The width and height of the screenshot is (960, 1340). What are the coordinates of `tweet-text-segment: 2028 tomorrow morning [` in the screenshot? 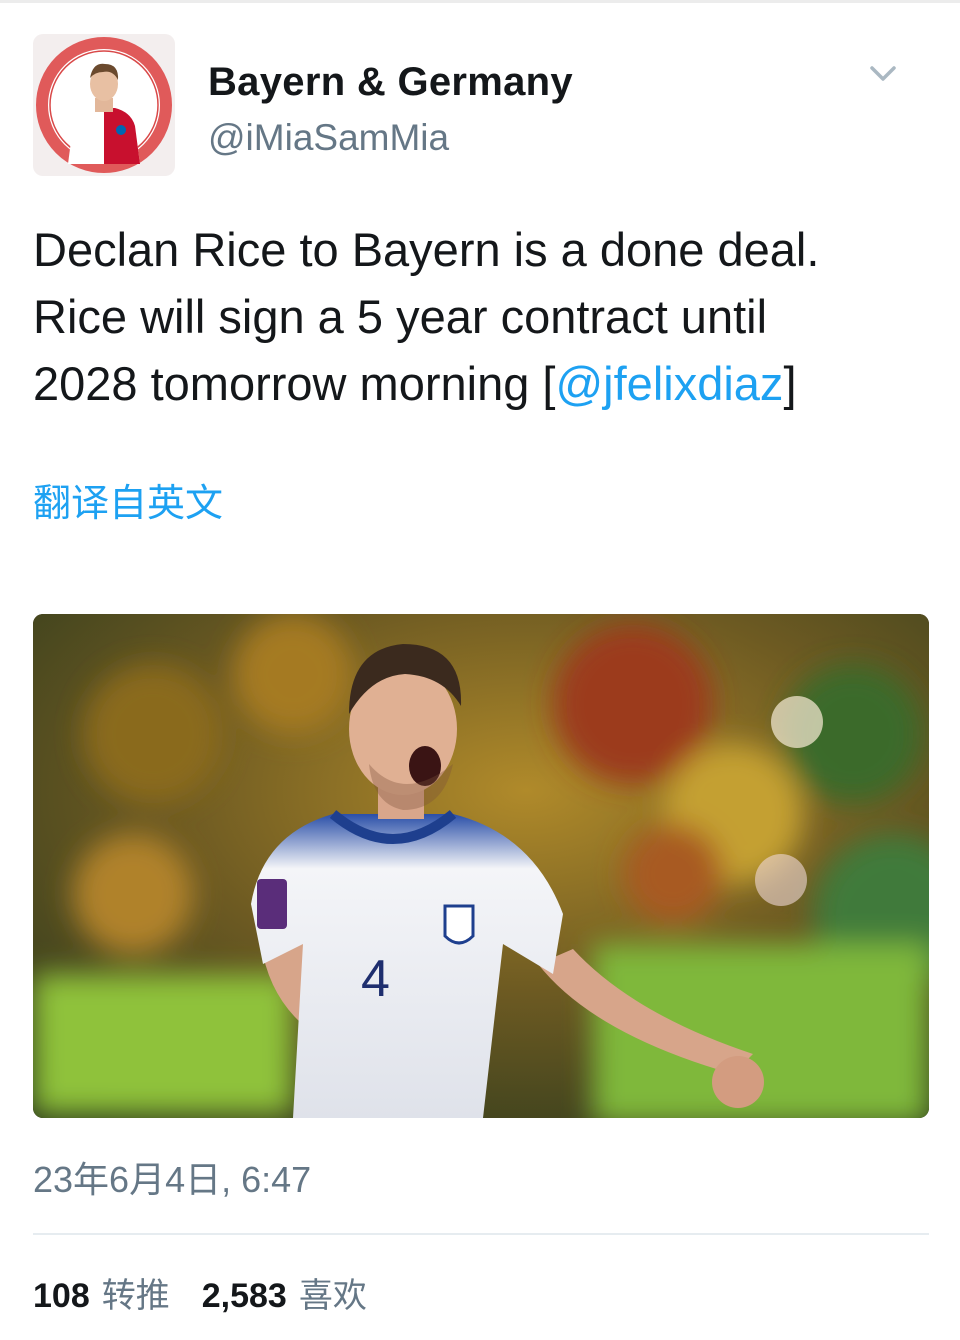 It's located at (294, 383).